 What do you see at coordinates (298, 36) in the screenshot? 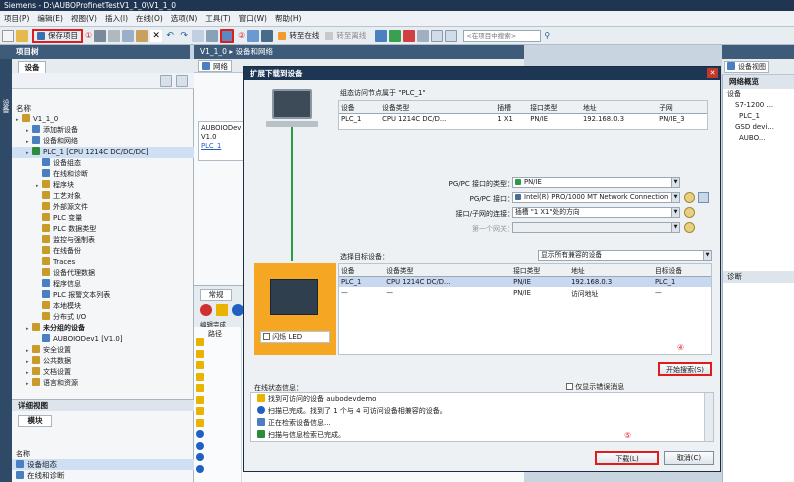
I see `go-online-button: 转至在线` at bounding box center [298, 36].